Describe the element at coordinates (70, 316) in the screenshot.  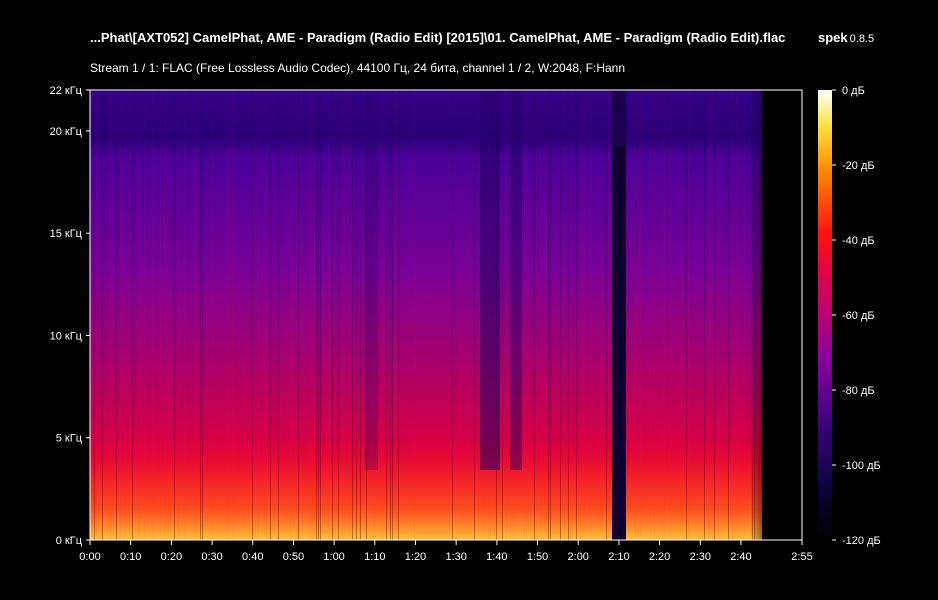
I see `frequency-axis: 22 кГц 20 кГц 15 кГц 10 кГц 5 кГц 0 кГц` at that location.